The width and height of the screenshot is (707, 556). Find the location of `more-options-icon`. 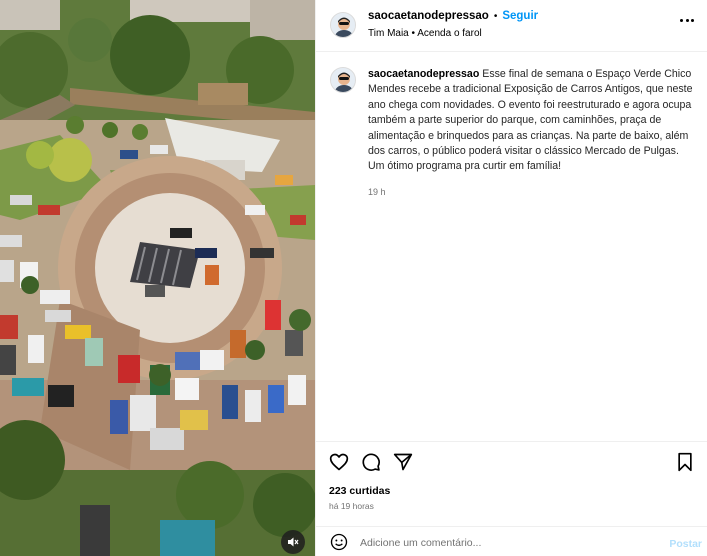

more-options-icon is located at coordinates (688, 20).